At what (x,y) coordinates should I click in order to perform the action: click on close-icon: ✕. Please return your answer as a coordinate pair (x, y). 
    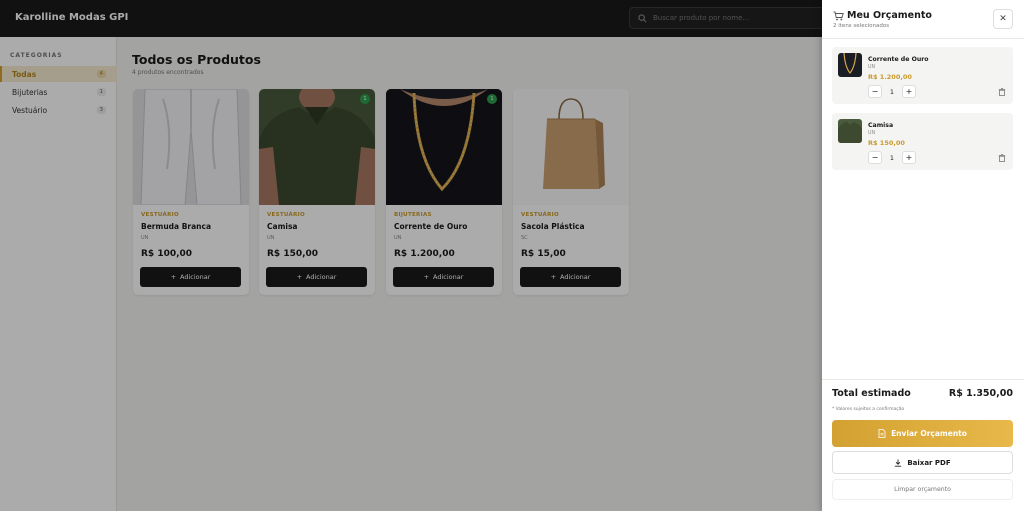
    Looking at the image, I should click on (1003, 19).